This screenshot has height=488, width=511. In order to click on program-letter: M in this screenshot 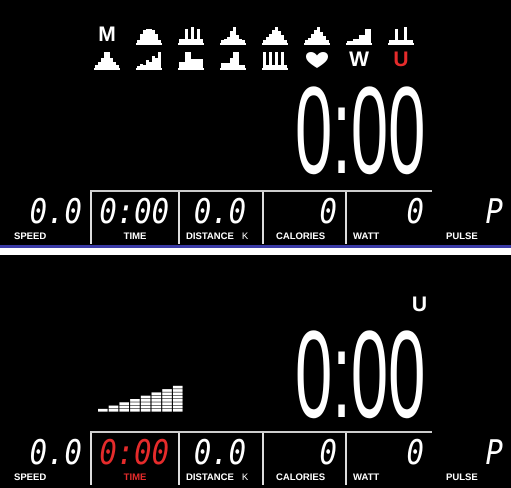, I will do `click(107, 34)`.